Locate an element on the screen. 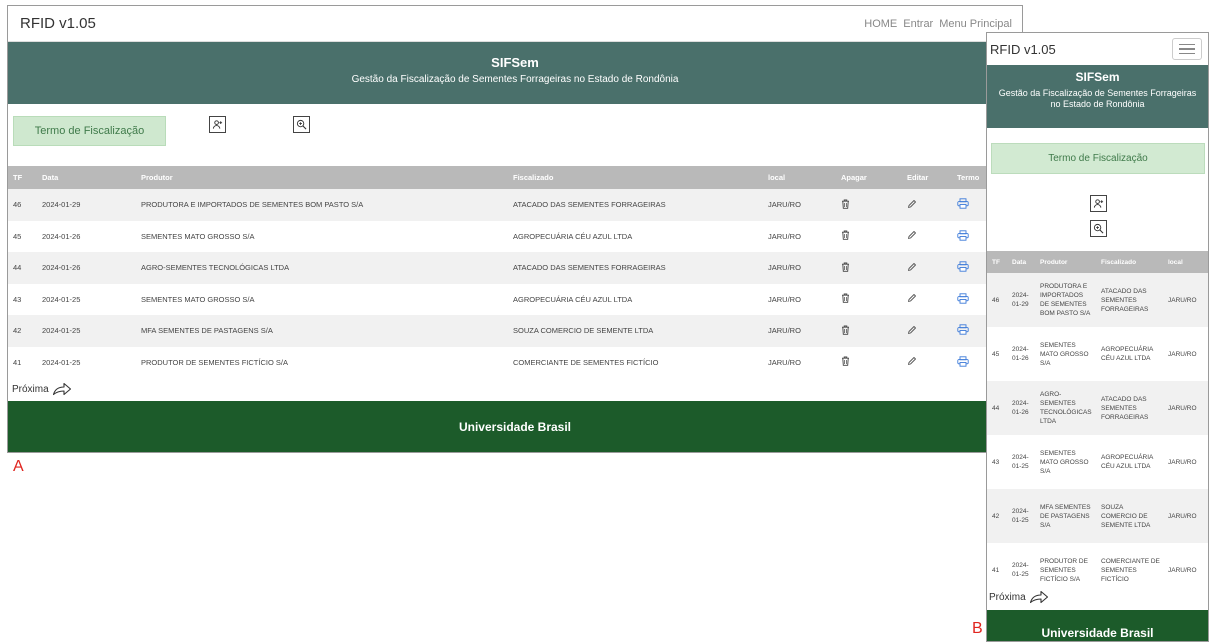  nav-link-home: HOME is located at coordinates (880, 24).